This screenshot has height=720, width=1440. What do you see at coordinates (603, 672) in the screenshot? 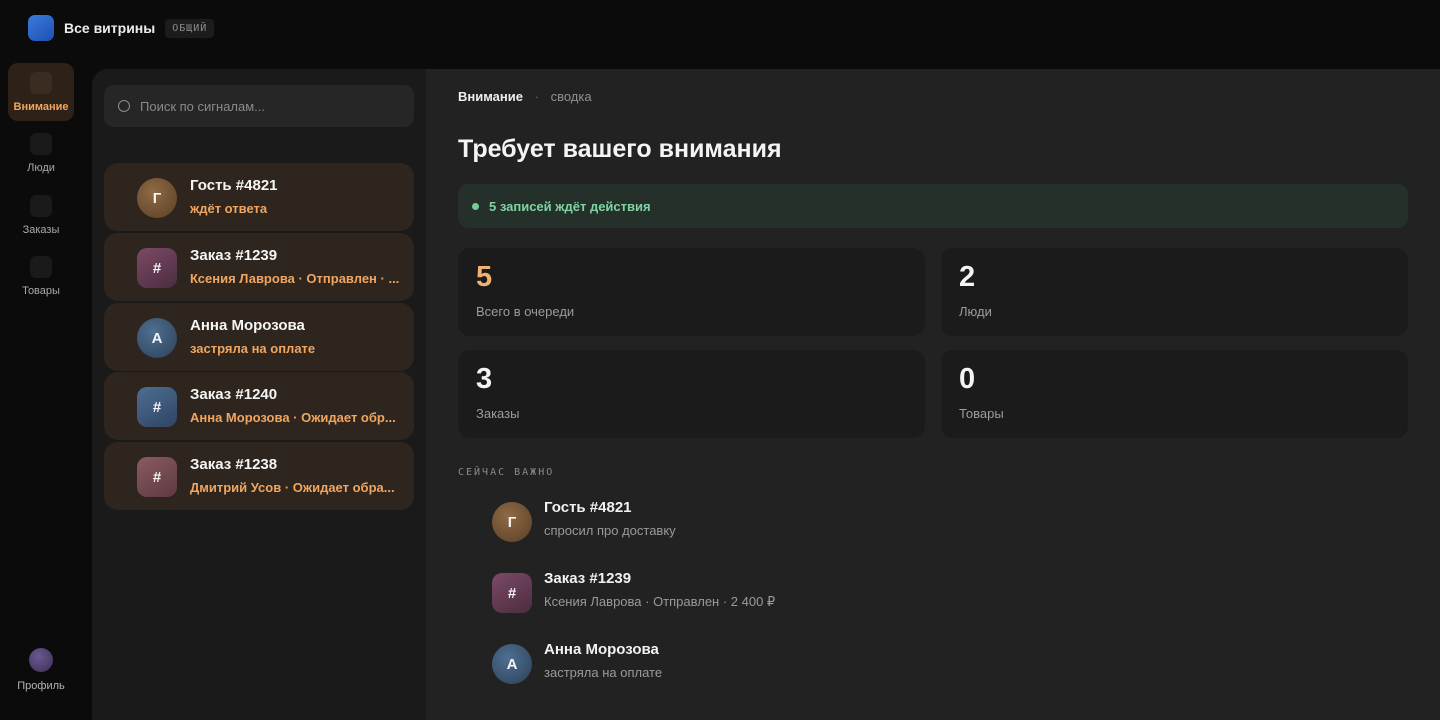
I see `item-subtitle: застряла на оплате` at bounding box center [603, 672].